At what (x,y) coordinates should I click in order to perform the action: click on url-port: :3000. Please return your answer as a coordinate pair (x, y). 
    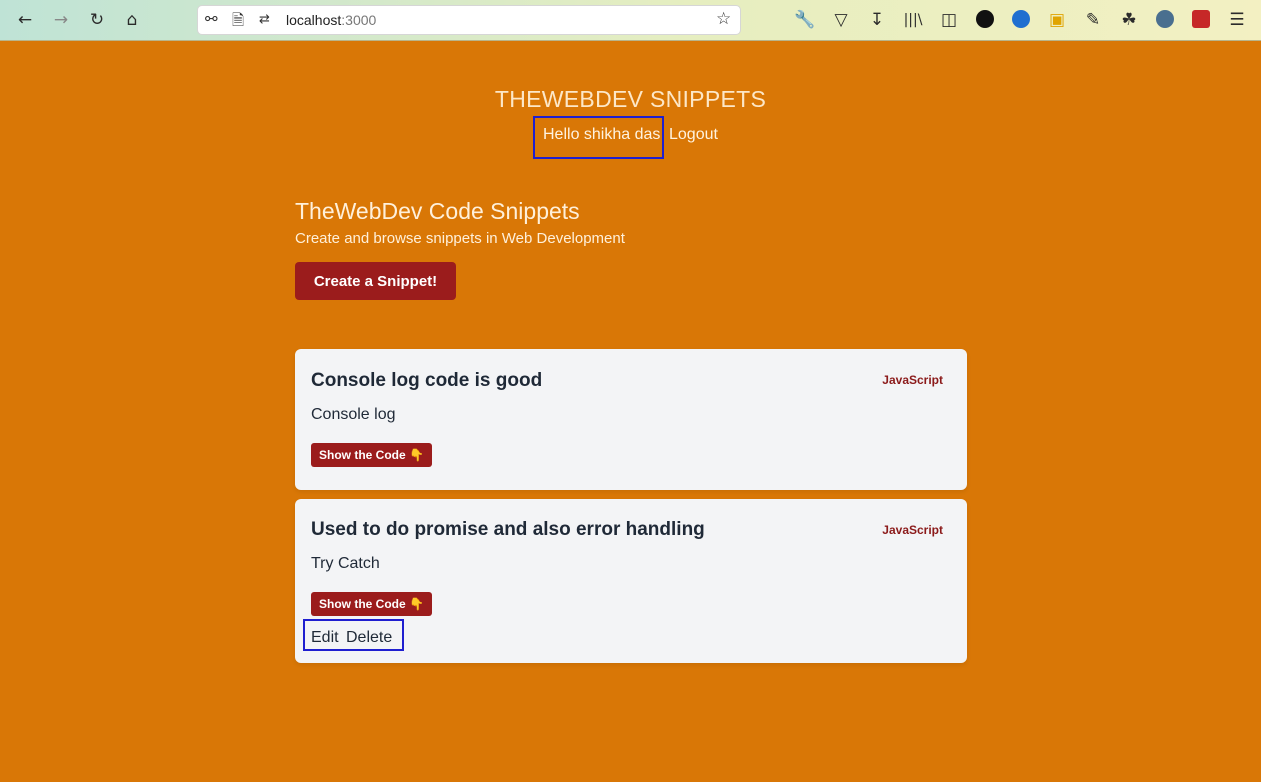
    Looking at the image, I should click on (359, 20).